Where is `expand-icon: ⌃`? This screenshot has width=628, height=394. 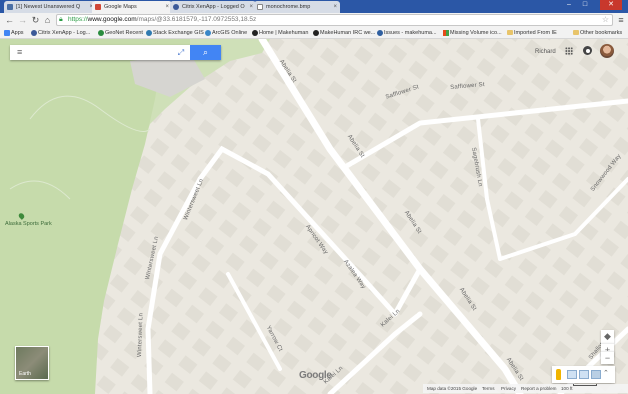 expand-icon: ⌃ is located at coordinates (606, 373).